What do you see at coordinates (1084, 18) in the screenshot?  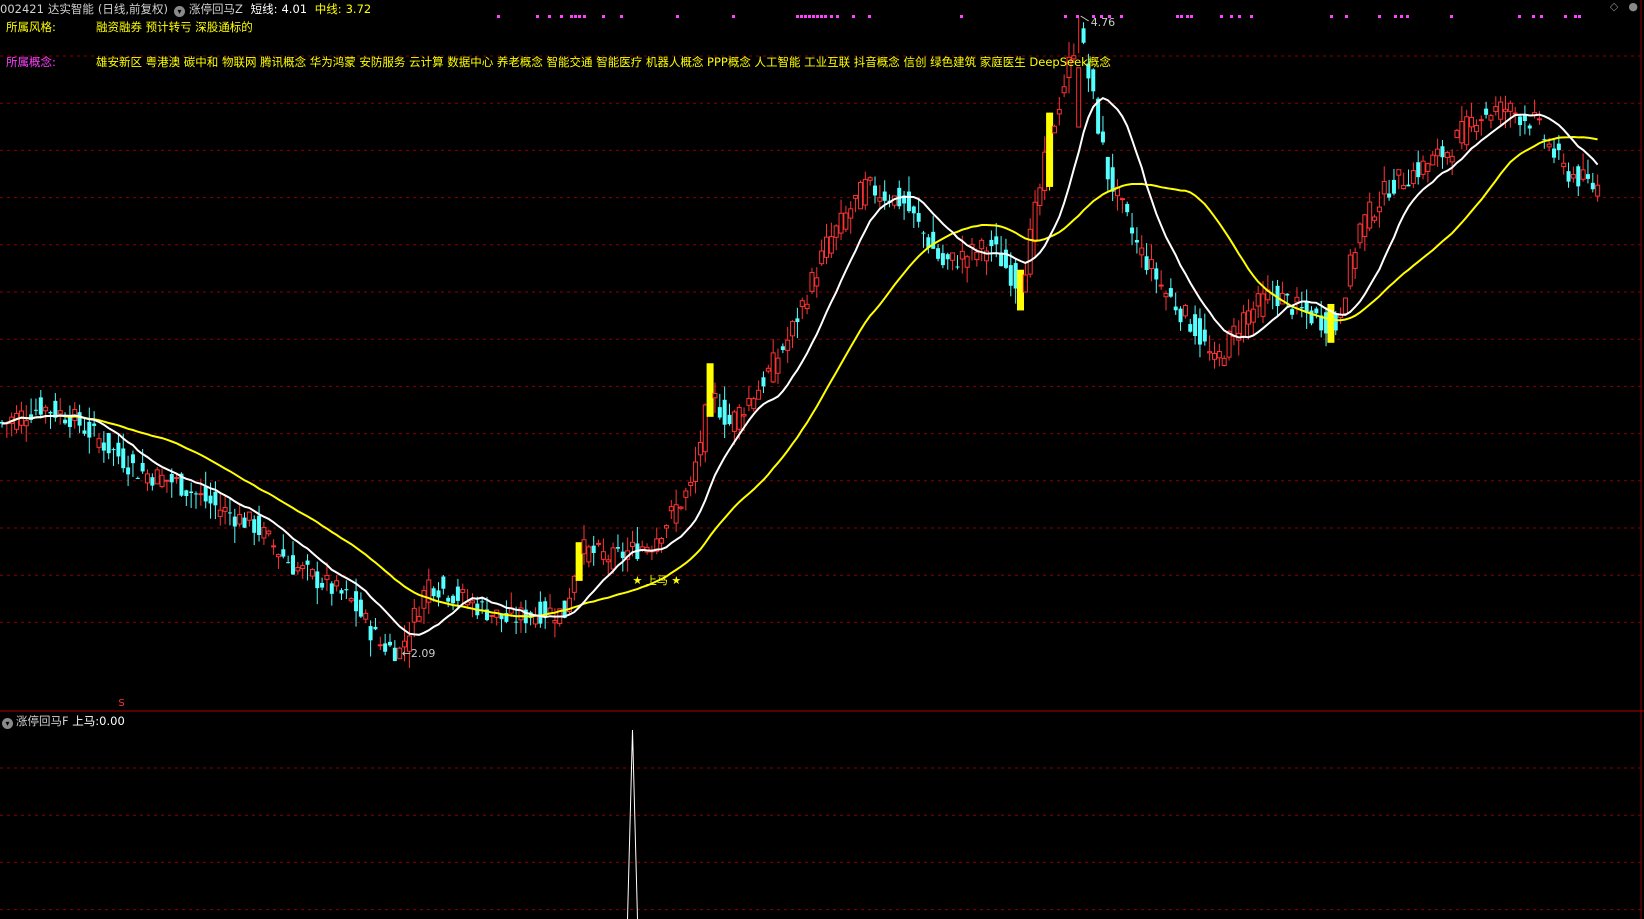 I see `high-arrow` at bounding box center [1084, 18].